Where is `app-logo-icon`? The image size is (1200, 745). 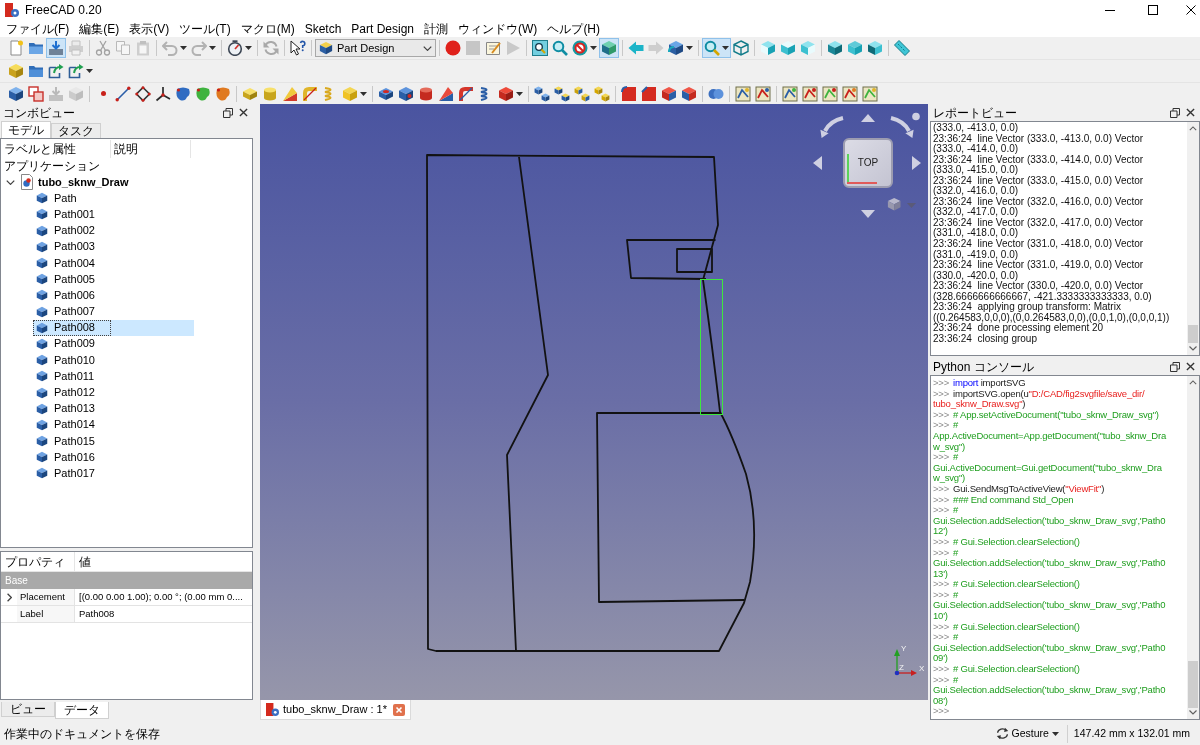 app-logo-icon is located at coordinates (12, 10).